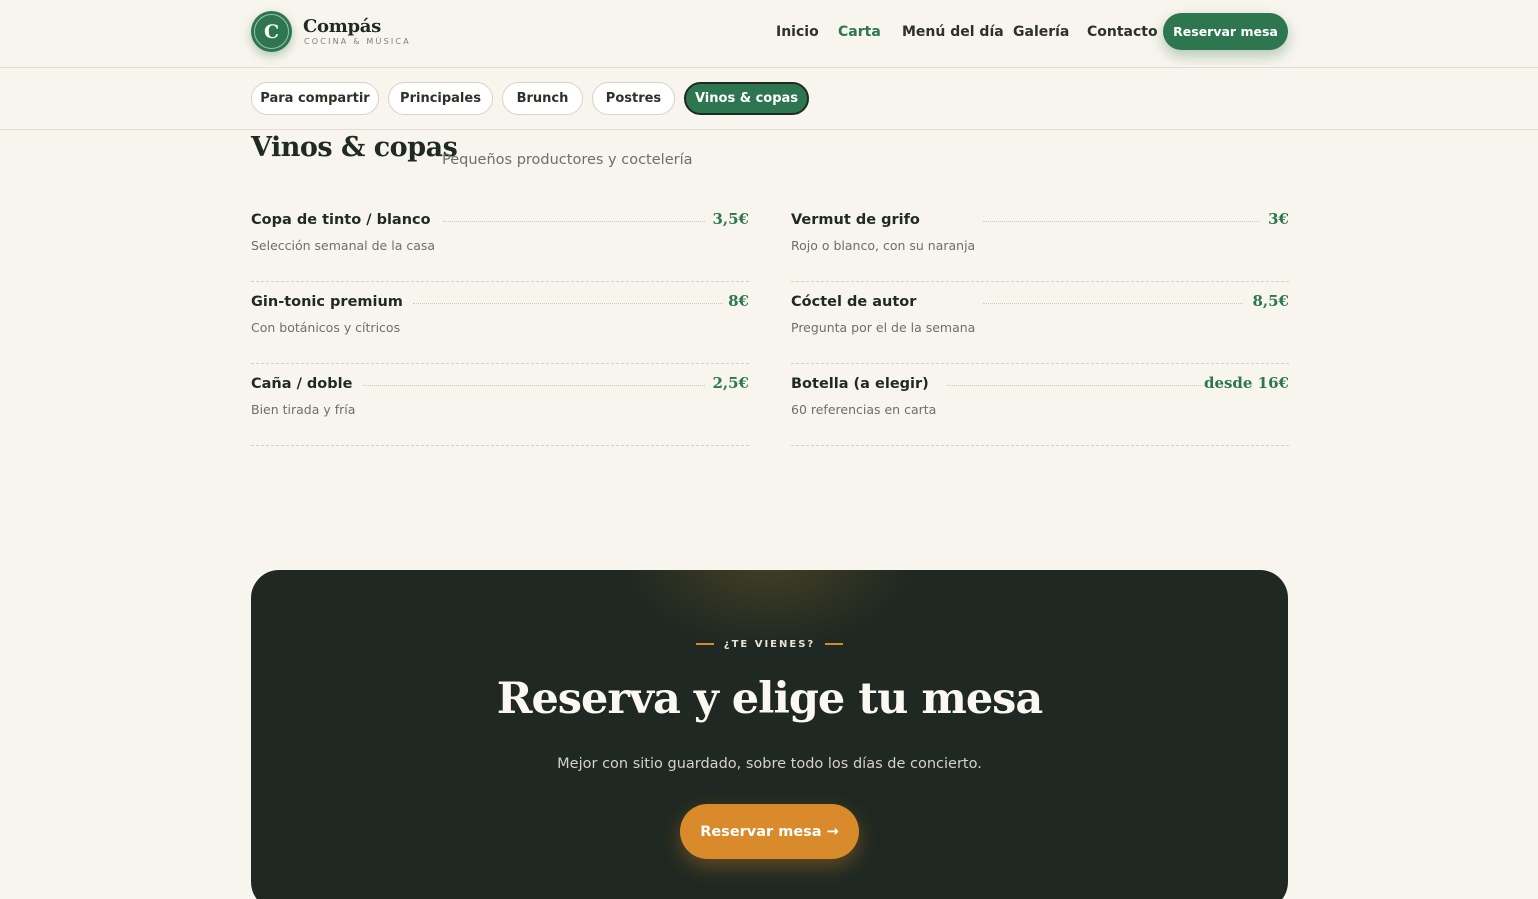 The height and width of the screenshot is (899, 1538). What do you see at coordinates (500, 405) in the screenshot?
I see `menu-item: Caña / doble 2,5€ Bien tirada y fría` at bounding box center [500, 405].